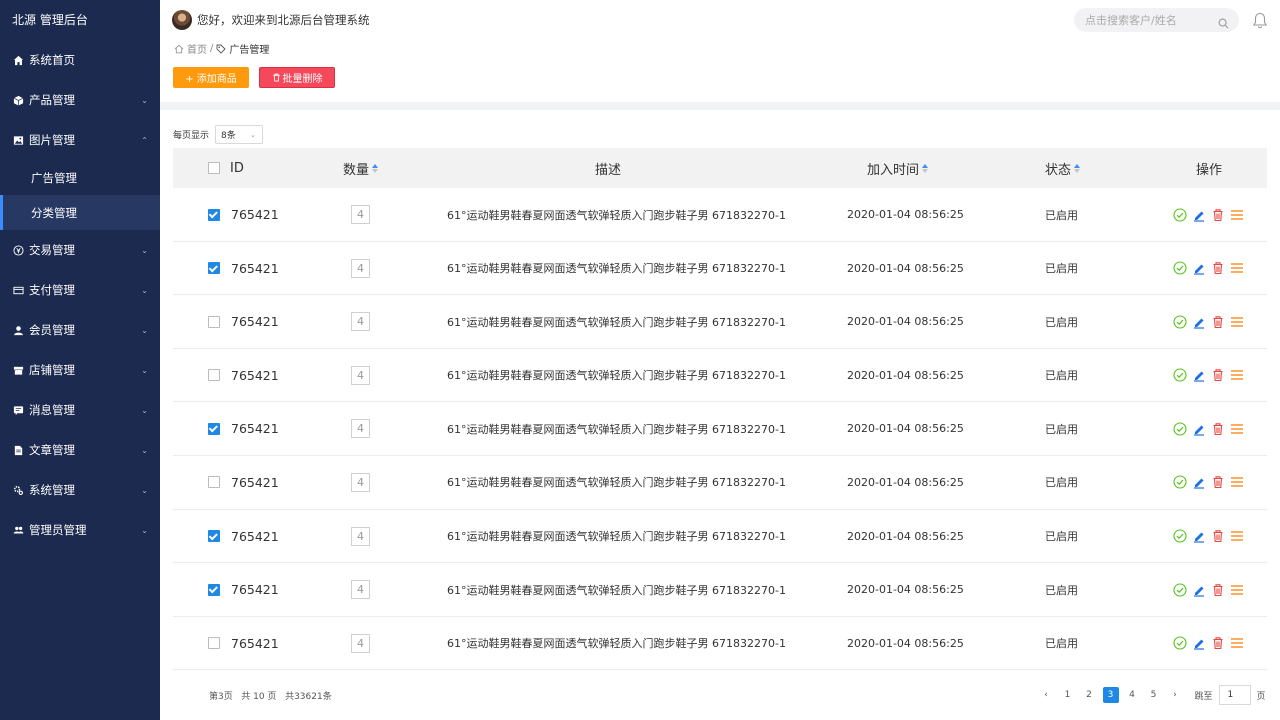 This screenshot has width=1280, height=720. I want to click on sidebar-item-9: 系统管理 ⌄, so click(80, 490).